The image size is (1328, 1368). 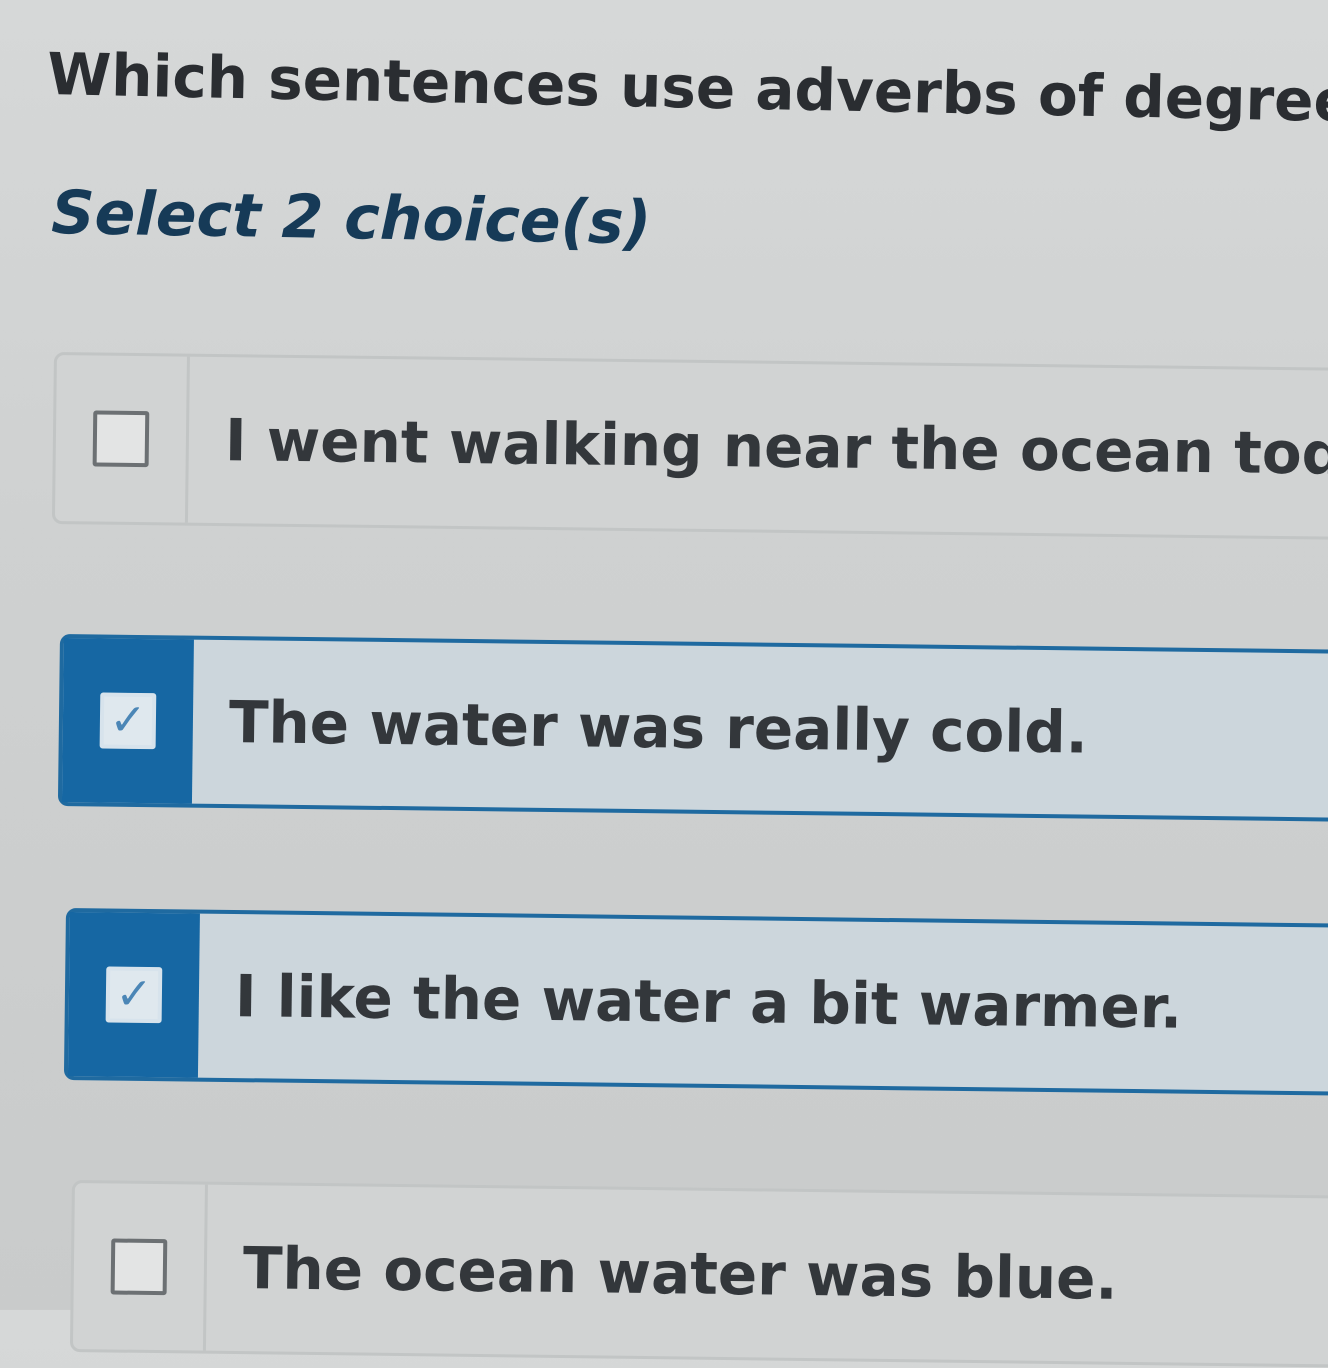 I want to click on choice-label: I like the water a bit warmer., so click(x=708, y=1002).